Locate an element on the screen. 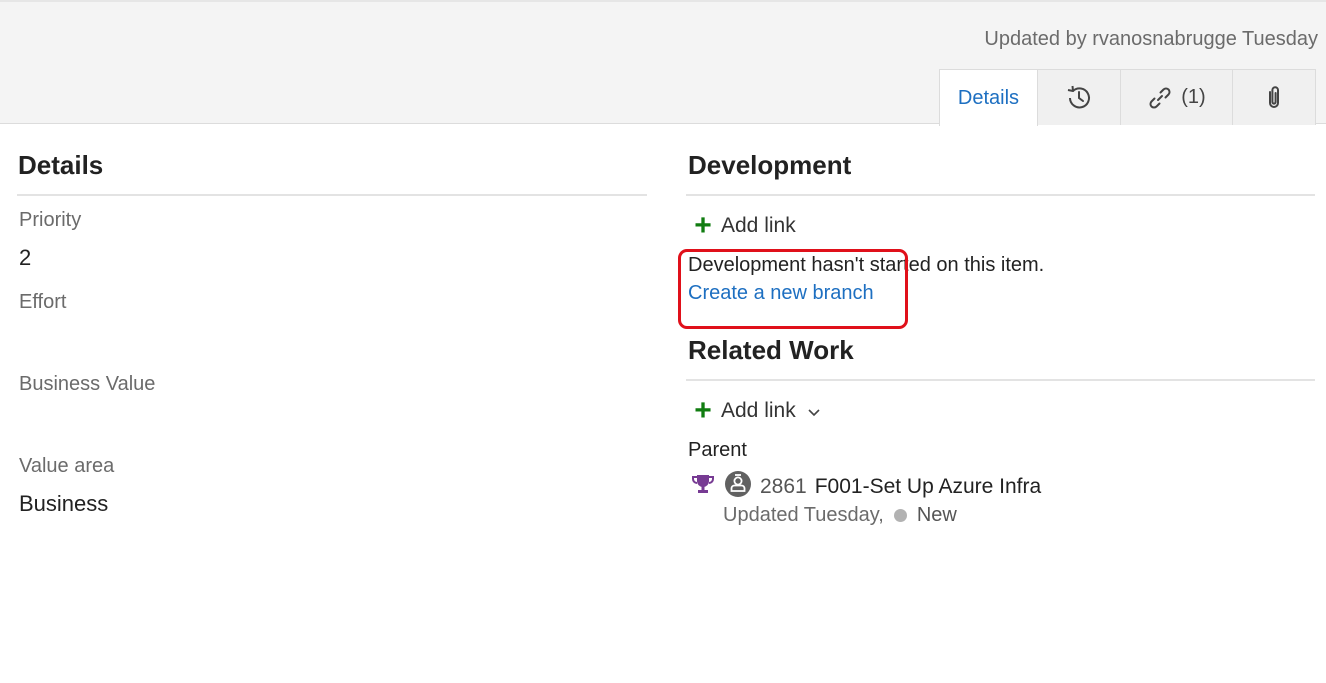  history-icon is located at coordinates (1079, 98).